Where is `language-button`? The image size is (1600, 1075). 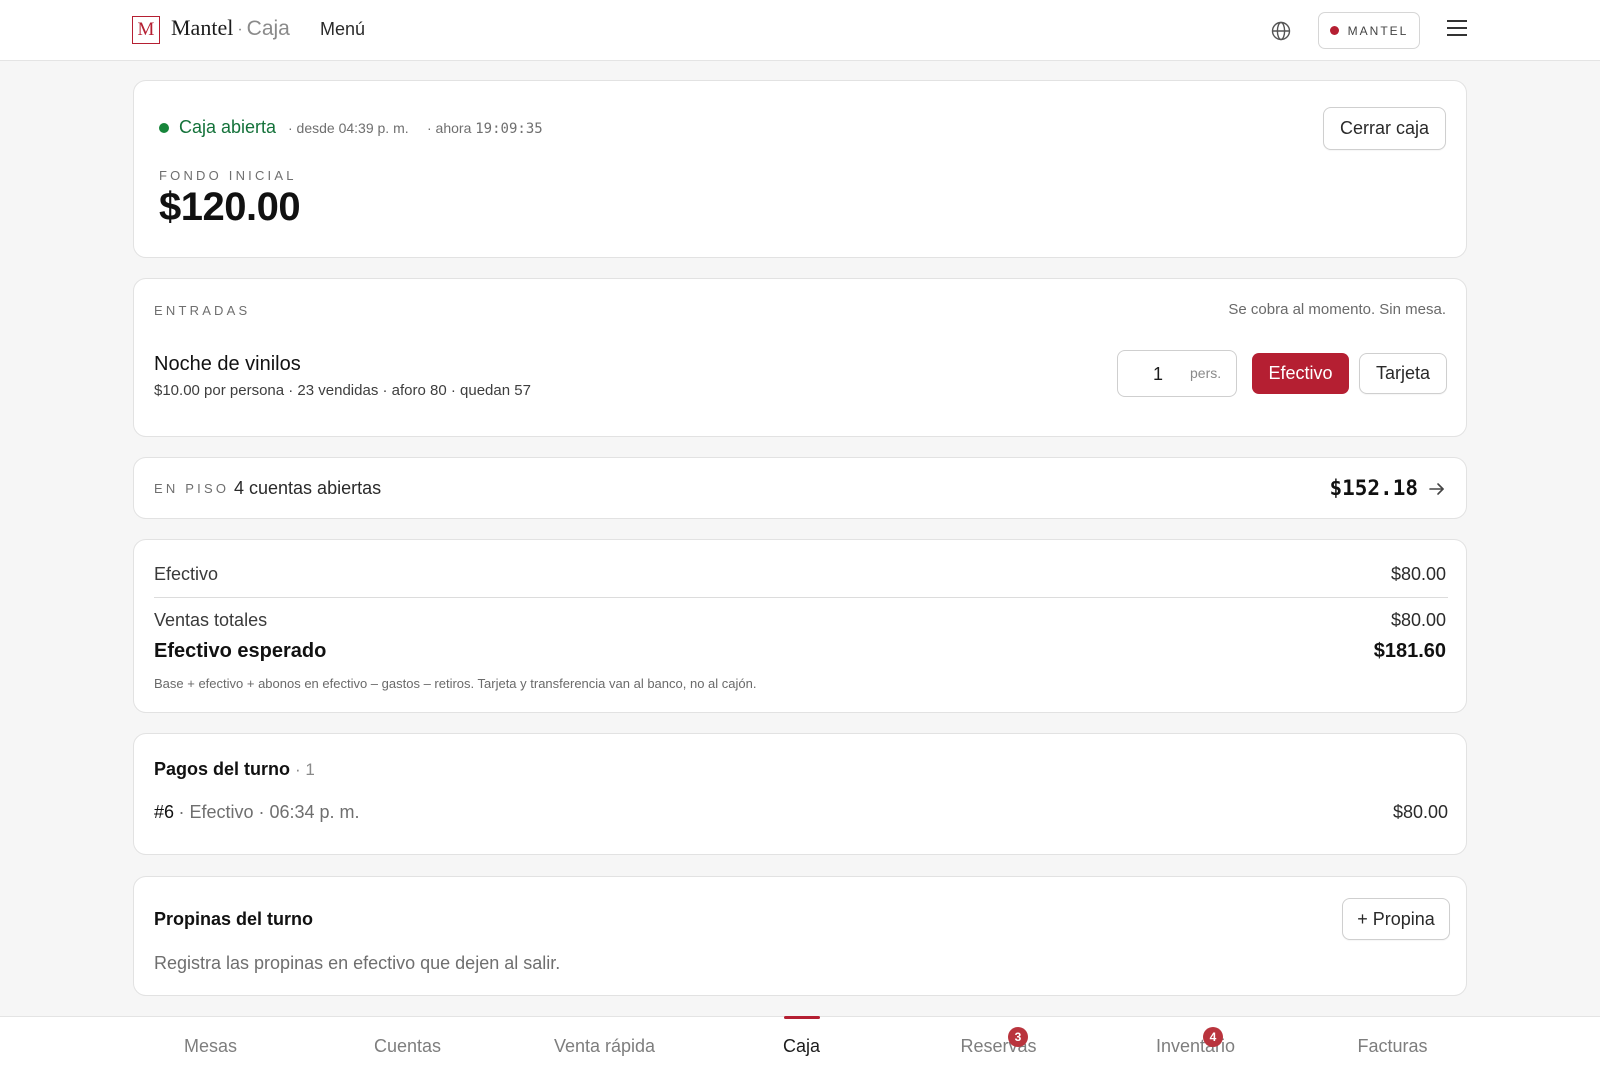 language-button is located at coordinates (1281, 31).